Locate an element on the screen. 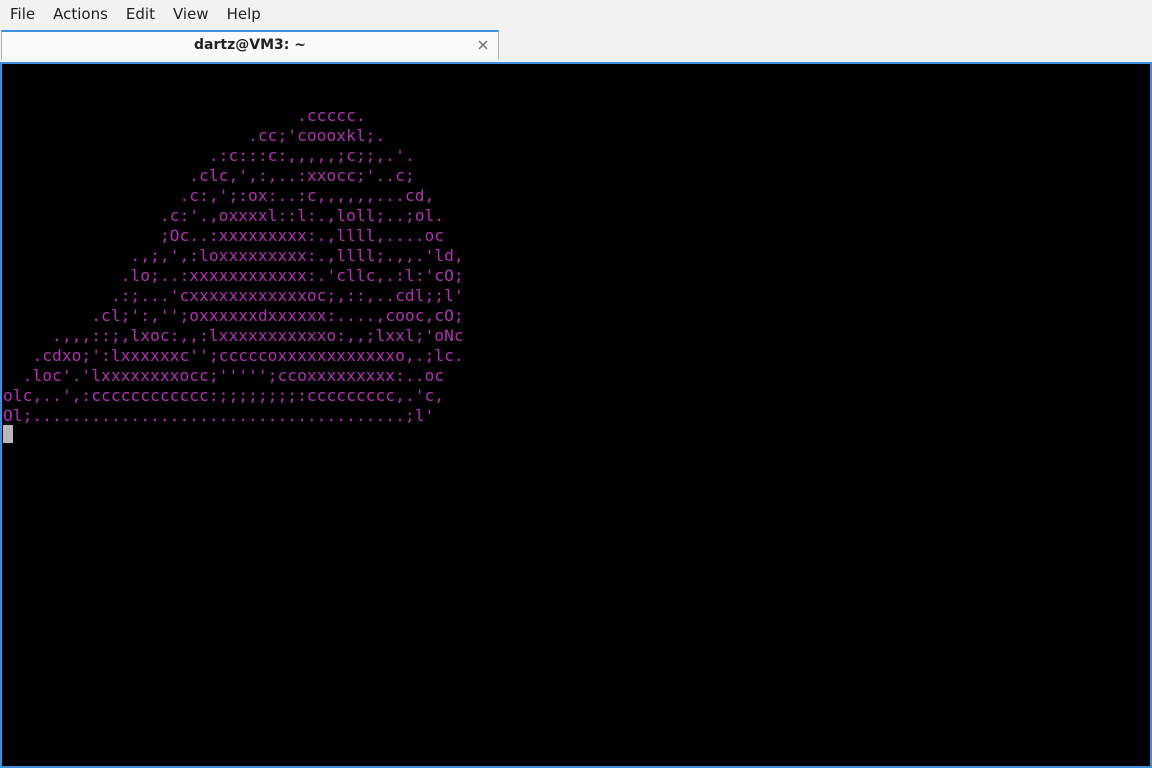  menu-bar: File Actions Edit View Help is located at coordinates (576, 14).